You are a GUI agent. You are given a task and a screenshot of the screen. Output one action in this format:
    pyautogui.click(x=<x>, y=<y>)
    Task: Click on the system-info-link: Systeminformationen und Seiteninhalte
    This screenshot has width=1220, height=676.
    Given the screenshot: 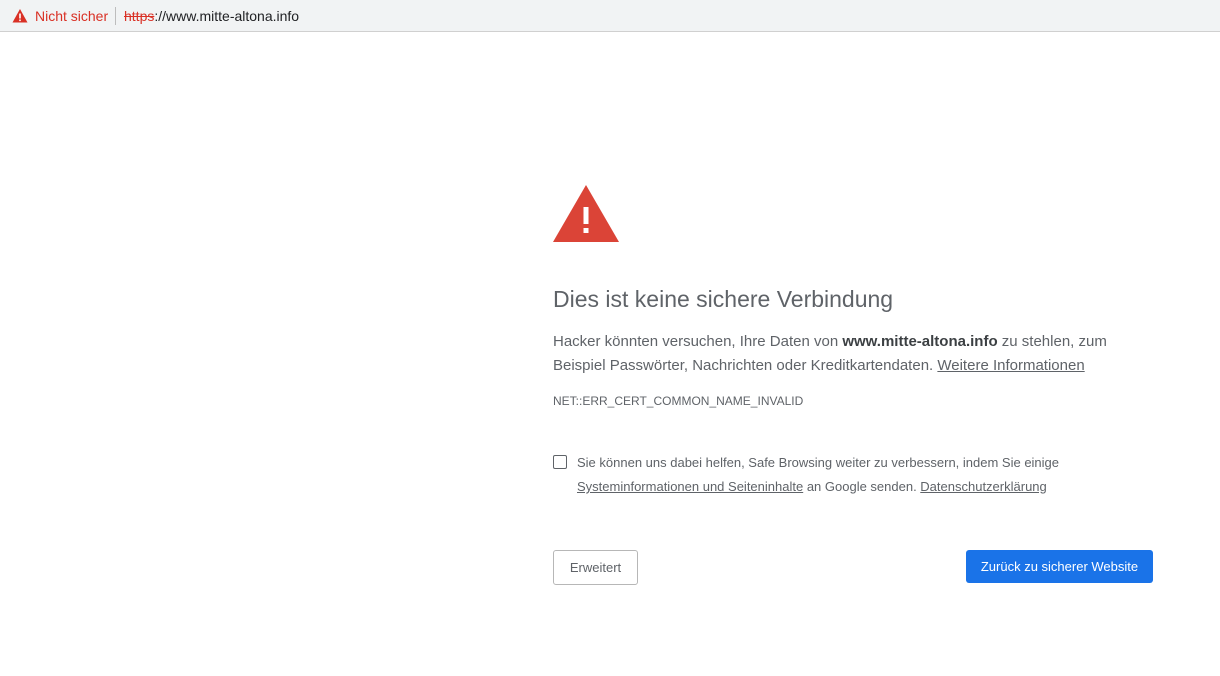 What is the action you would take?
    pyautogui.click(x=690, y=486)
    